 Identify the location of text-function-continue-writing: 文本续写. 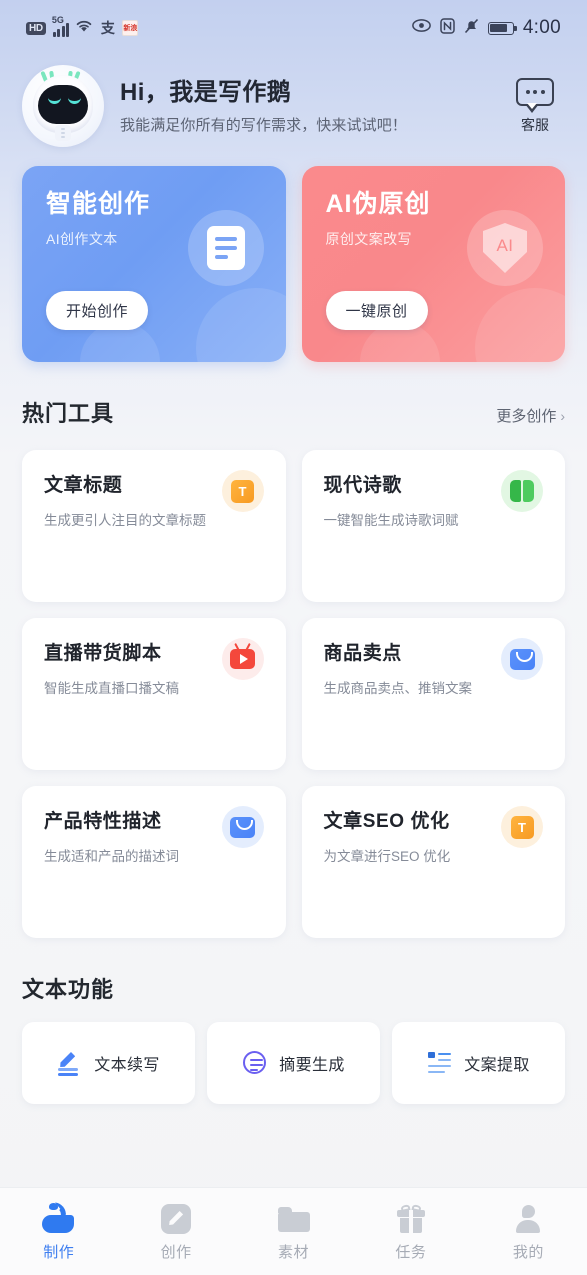
(108, 1063).